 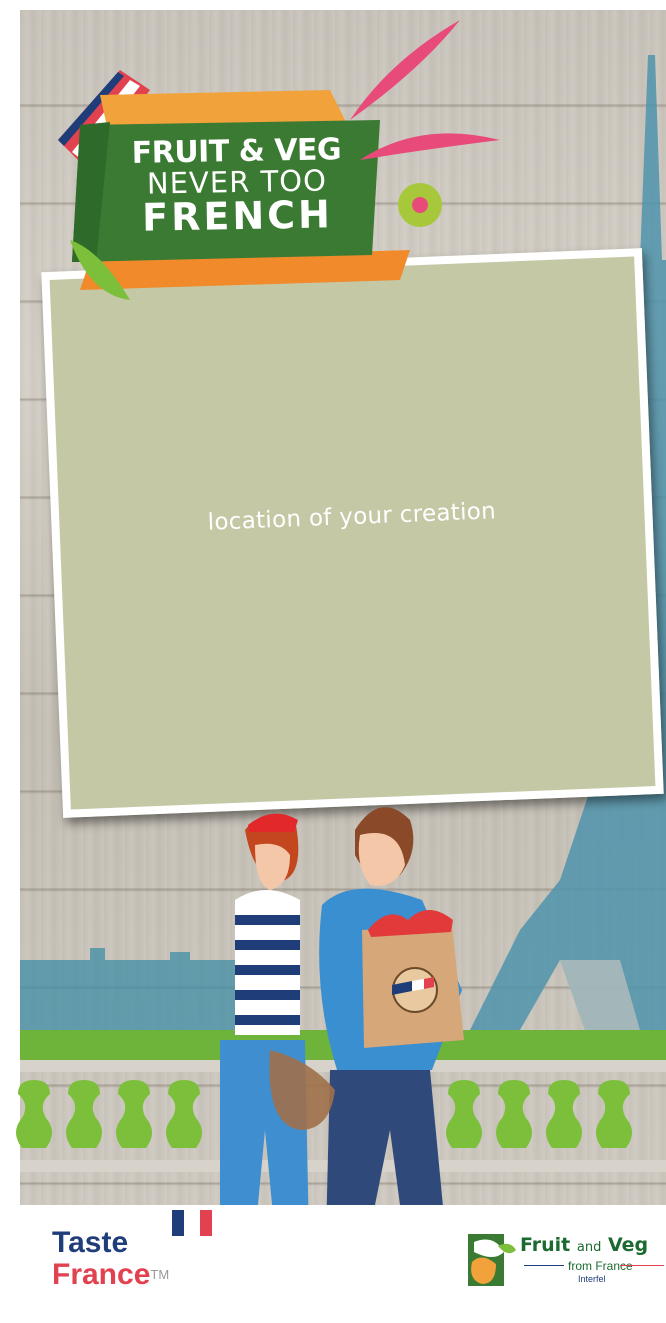 I want to click on taste-france-logo: Taste FranceTM, so click(x=110, y=1260).